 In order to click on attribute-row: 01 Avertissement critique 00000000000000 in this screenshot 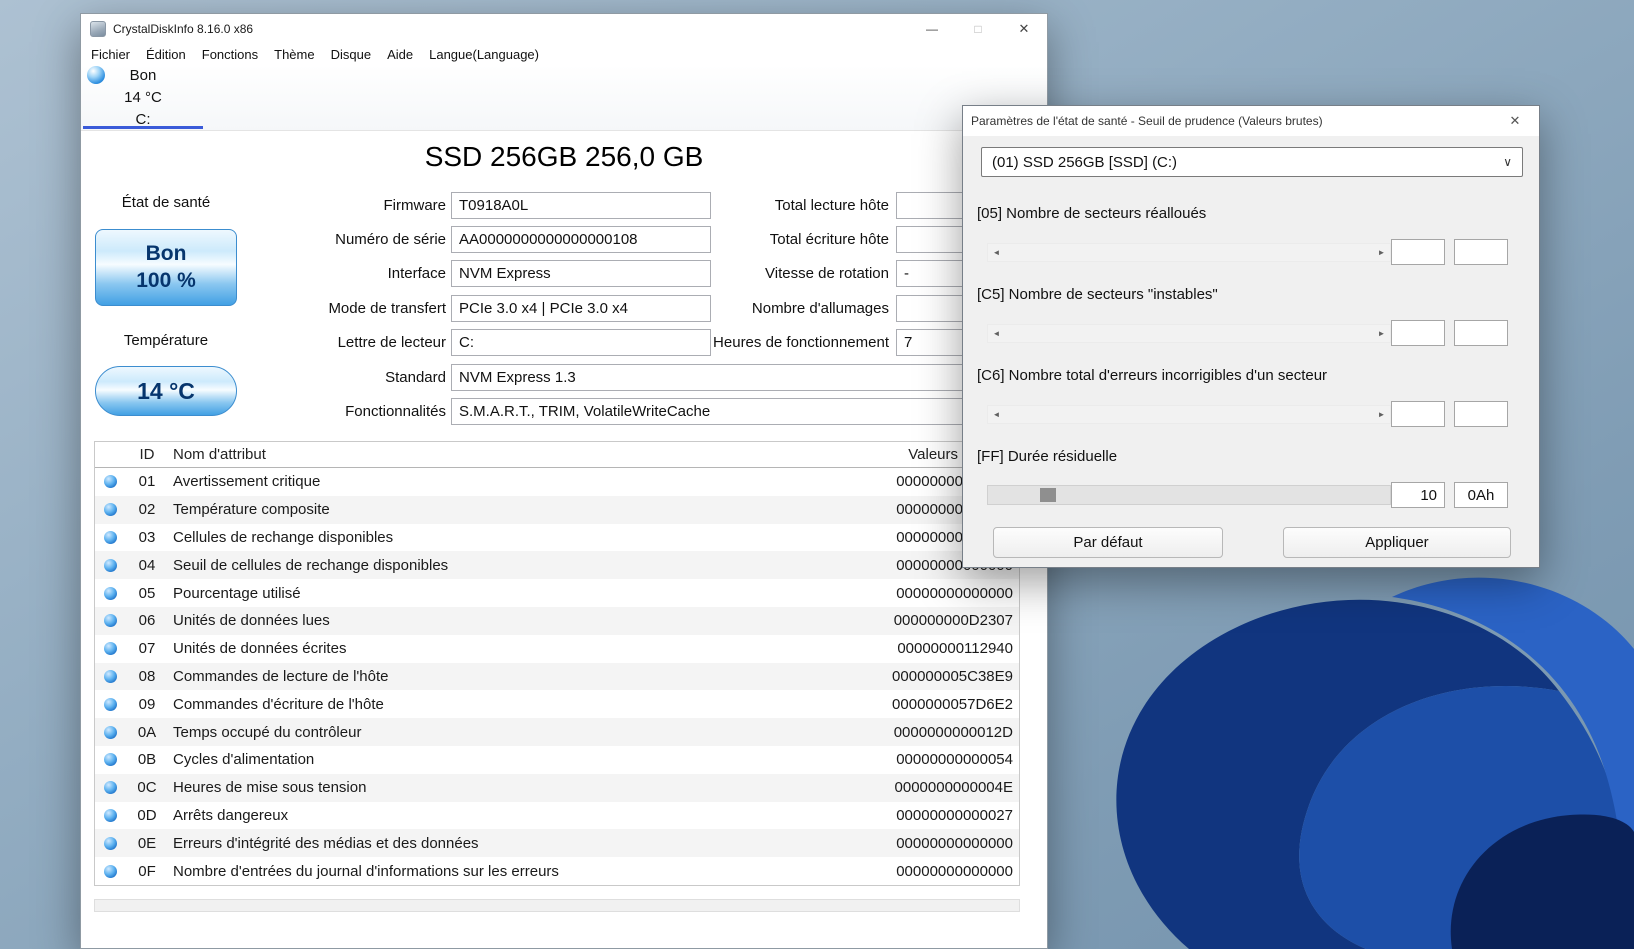, I will do `click(557, 482)`.